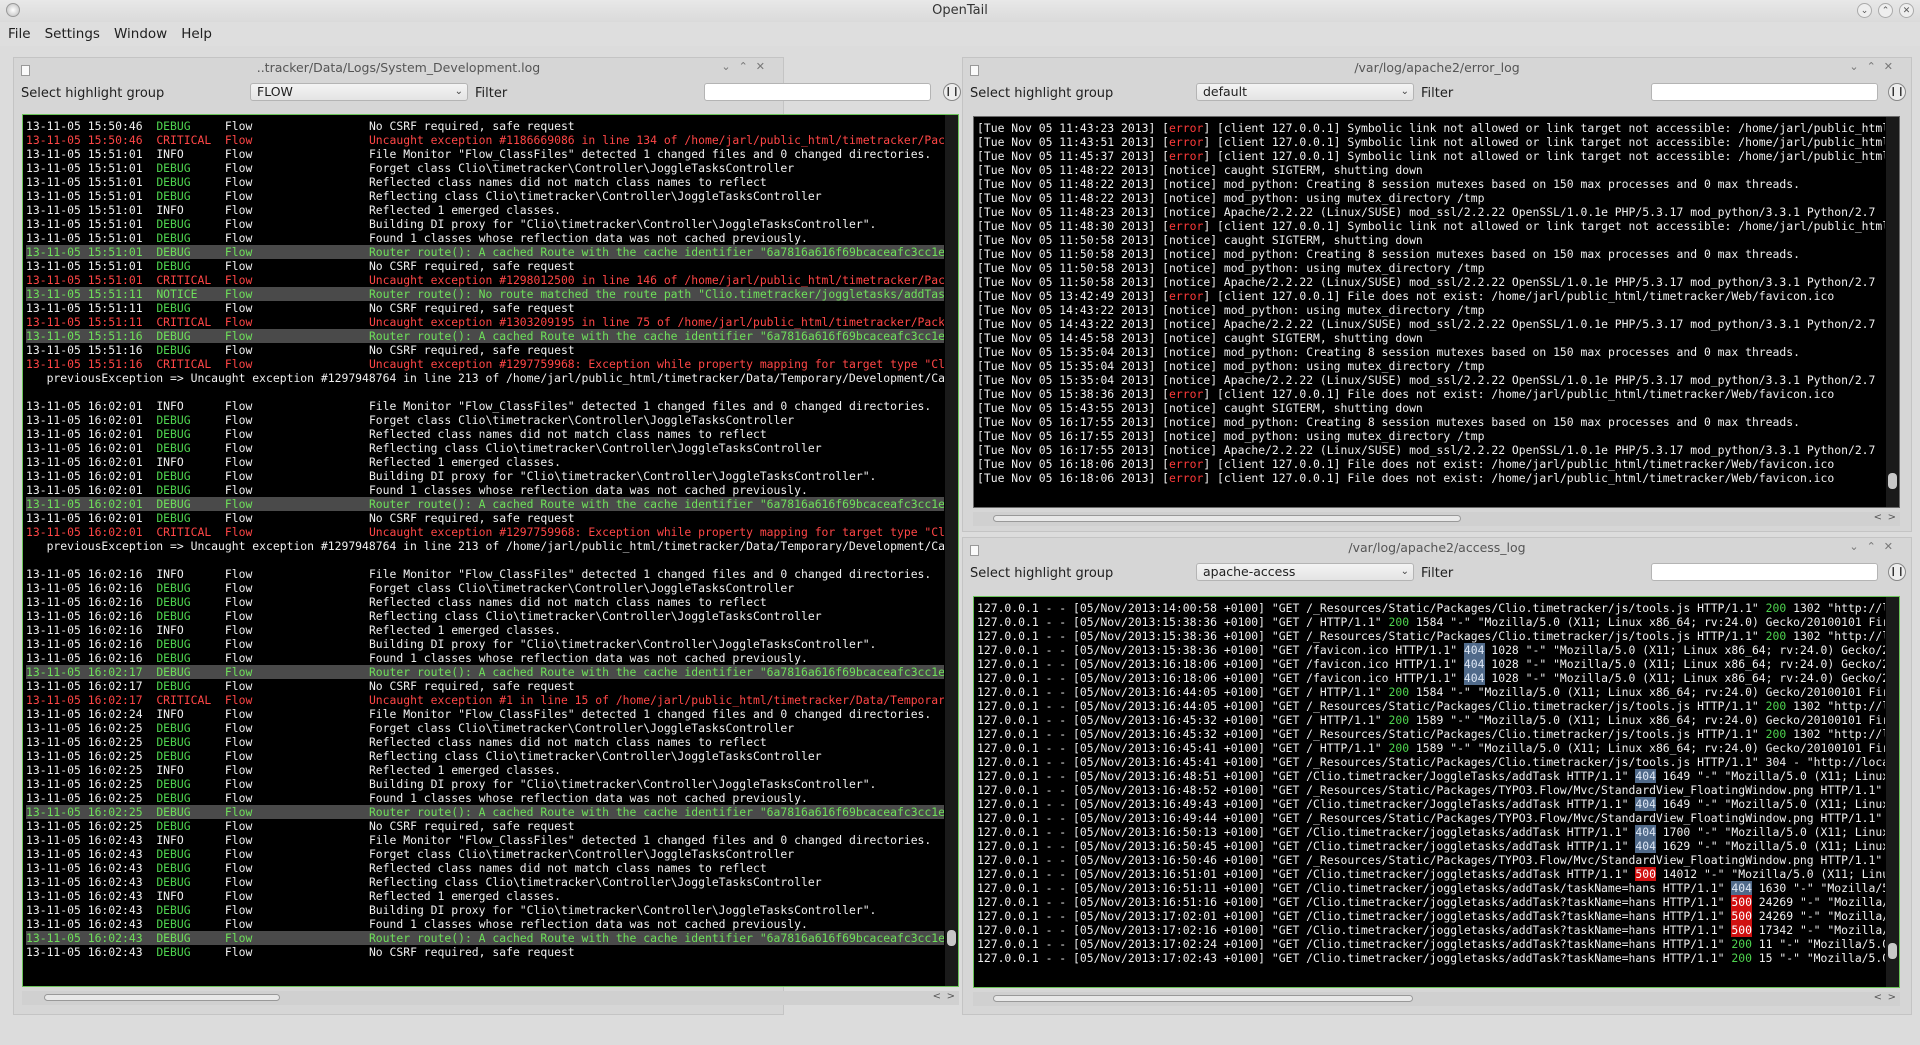 The height and width of the screenshot is (1045, 1920). Describe the element at coordinates (1249, 571) in the screenshot. I see `highlight-group-value: apache-access` at that location.